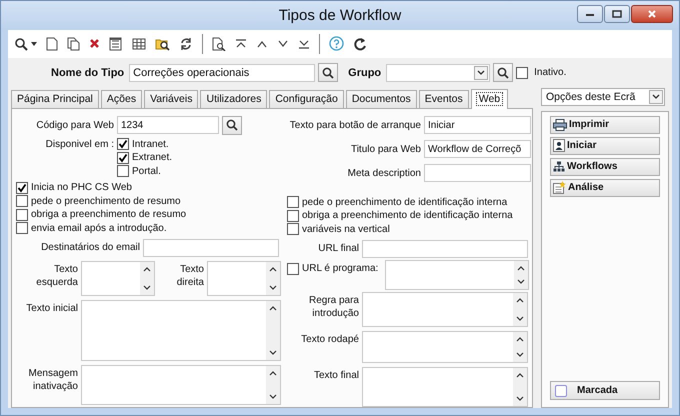 This screenshot has height=416, width=680. Describe the element at coordinates (381, 99) in the screenshot. I see `tab: Documentos` at that location.